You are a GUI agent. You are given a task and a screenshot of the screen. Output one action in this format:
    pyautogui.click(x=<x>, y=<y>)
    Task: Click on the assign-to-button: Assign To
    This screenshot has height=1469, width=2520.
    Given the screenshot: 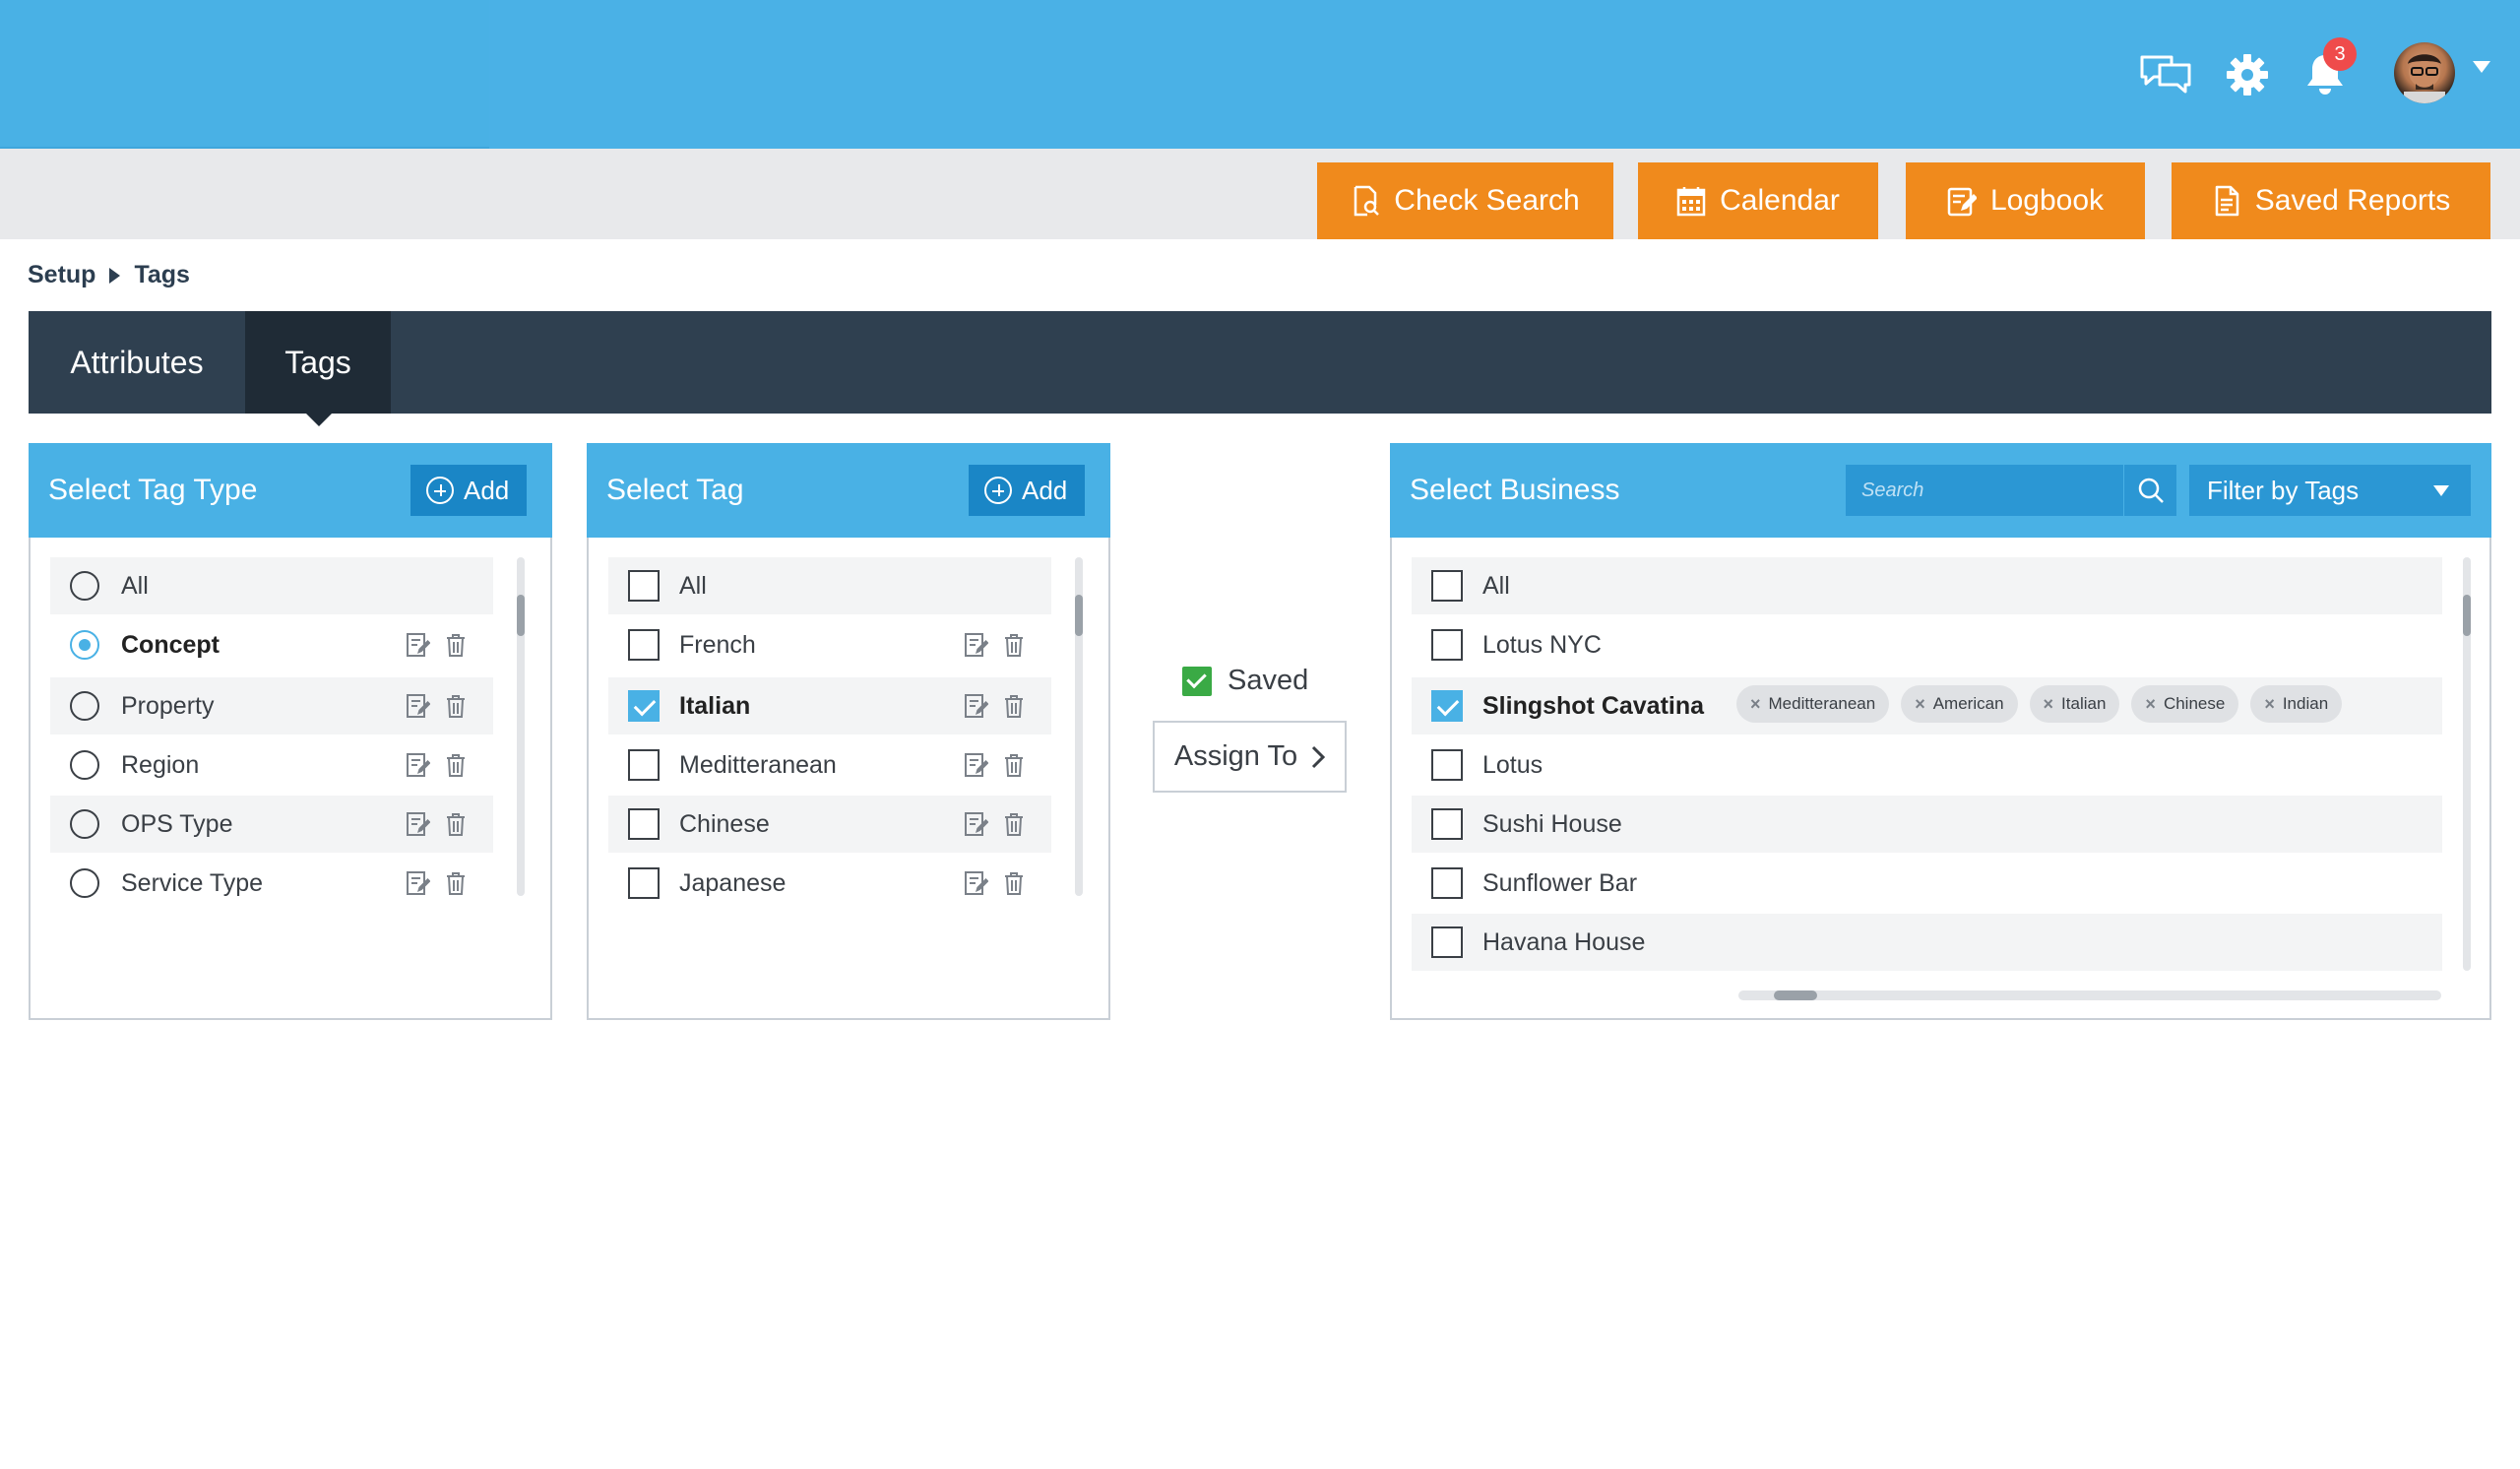 What is the action you would take?
    pyautogui.click(x=1250, y=757)
    